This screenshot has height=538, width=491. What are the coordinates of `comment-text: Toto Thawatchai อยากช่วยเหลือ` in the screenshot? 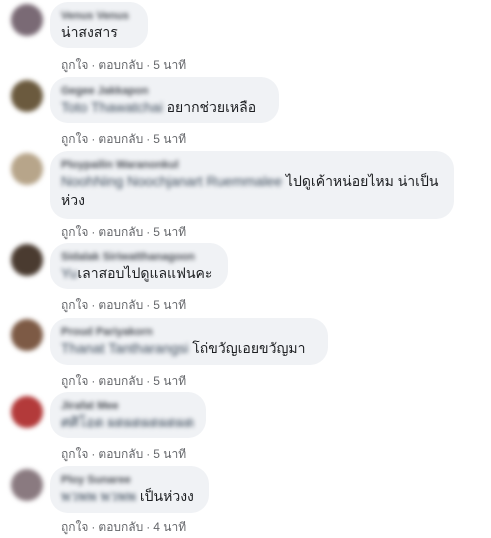 It's located at (159, 107).